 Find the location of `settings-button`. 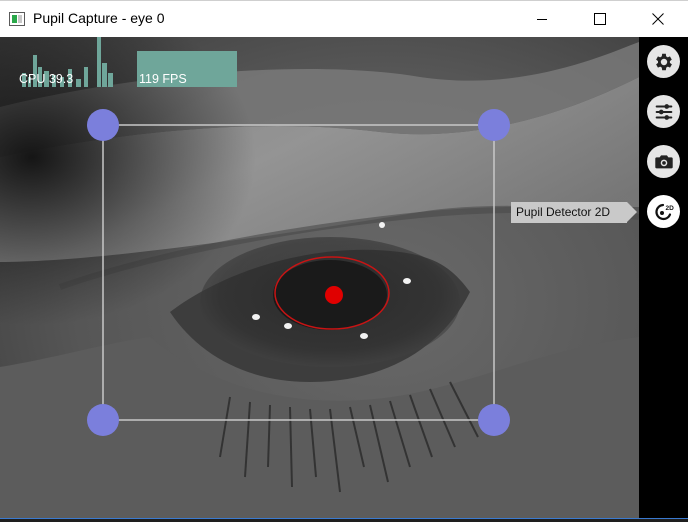

settings-button is located at coordinates (663, 61).